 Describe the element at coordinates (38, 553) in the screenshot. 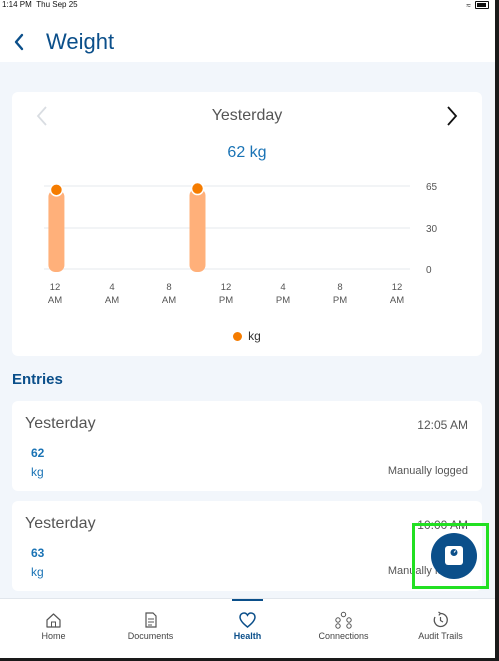

I see `entry-value: 63` at that location.